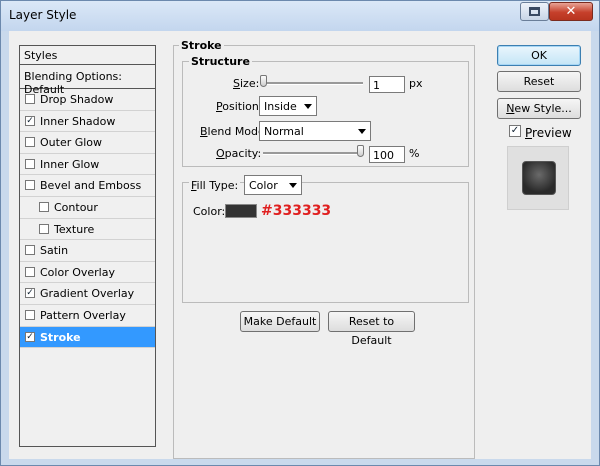 The image size is (600, 466). I want to click on close-icon: ✕, so click(571, 11).